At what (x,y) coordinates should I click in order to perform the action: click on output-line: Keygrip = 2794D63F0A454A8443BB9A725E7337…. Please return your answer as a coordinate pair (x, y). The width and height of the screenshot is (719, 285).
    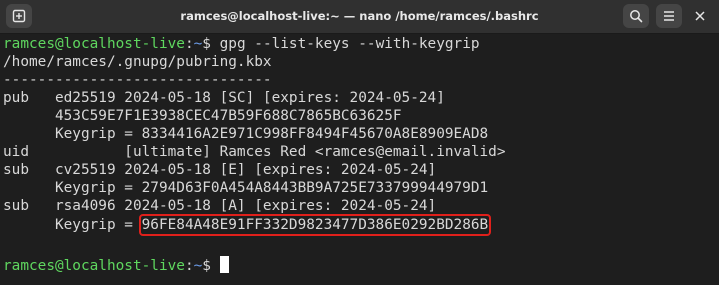
    Looking at the image, I should click on (246, 188).